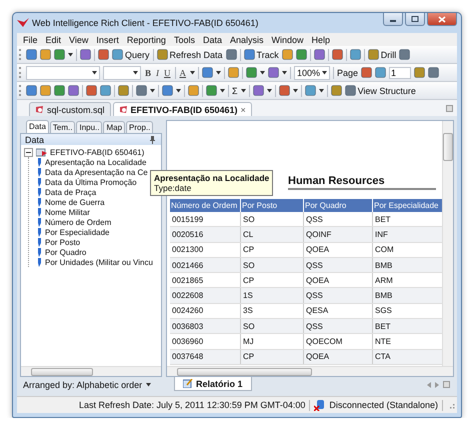 The width and height of the screenshot is (474, 426). I want to click on pin-icon, so click(152, 140).